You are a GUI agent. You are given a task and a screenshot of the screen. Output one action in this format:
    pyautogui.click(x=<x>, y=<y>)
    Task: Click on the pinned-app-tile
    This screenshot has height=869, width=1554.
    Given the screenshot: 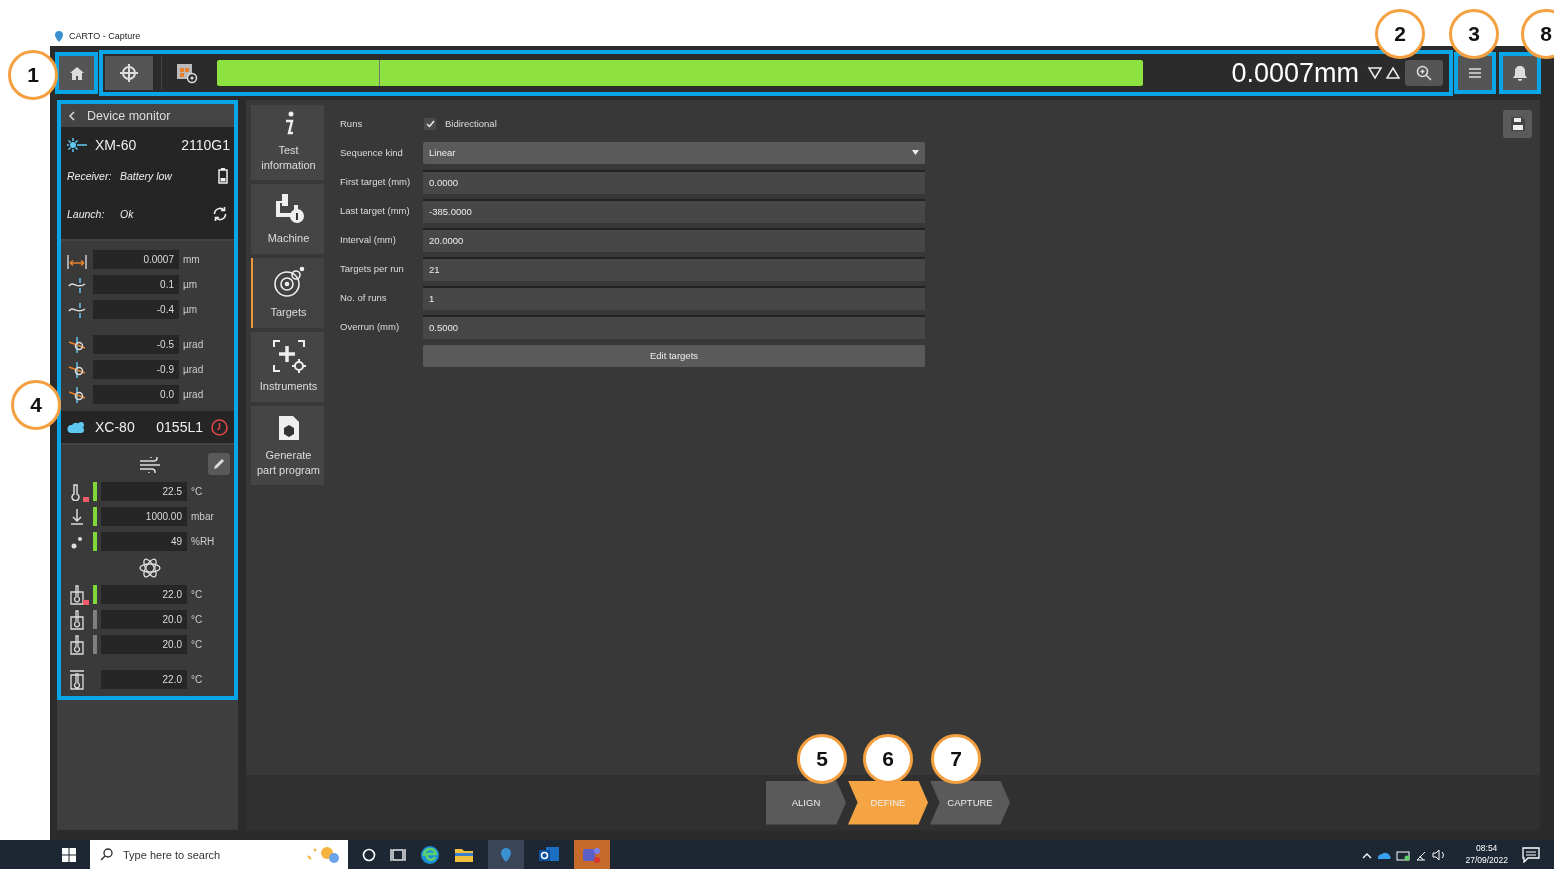 What is the action you would take?
    pyautogui.click(x=506, y=854)
    